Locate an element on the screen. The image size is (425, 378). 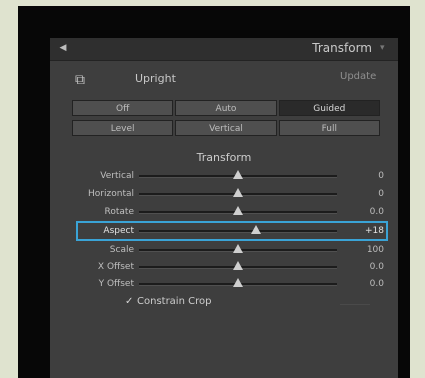
slider-row-y-offset: Y Offset 0.0 is located at coordinates (224, 284).